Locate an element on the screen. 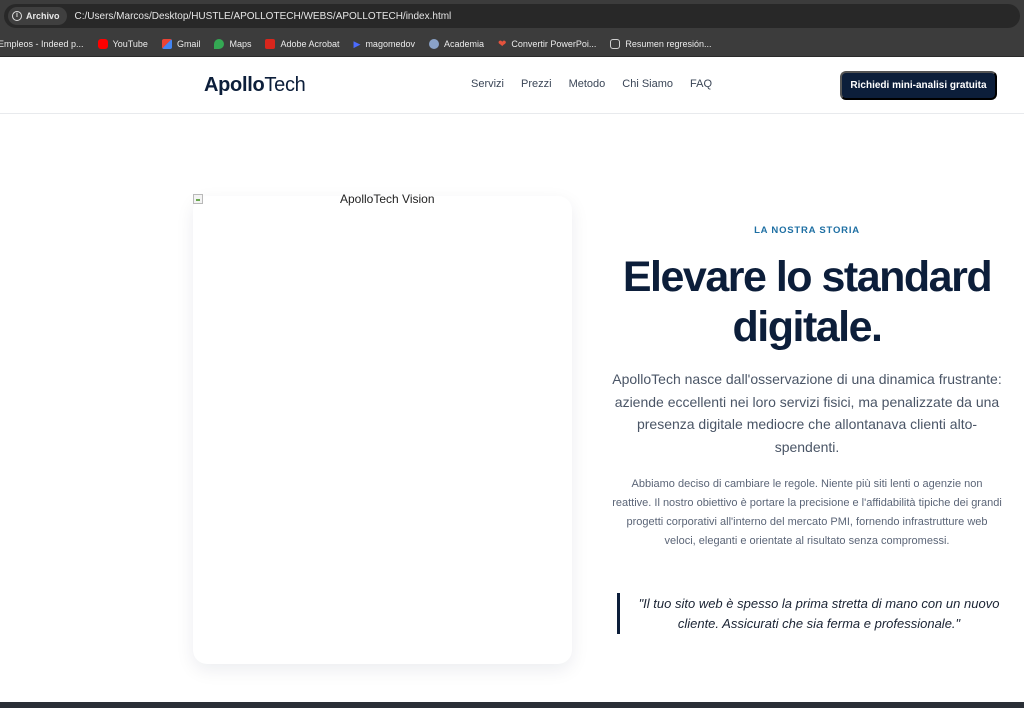  bookmark-acrobat: Adobe Acrobat is located at coordinates (302, 44).